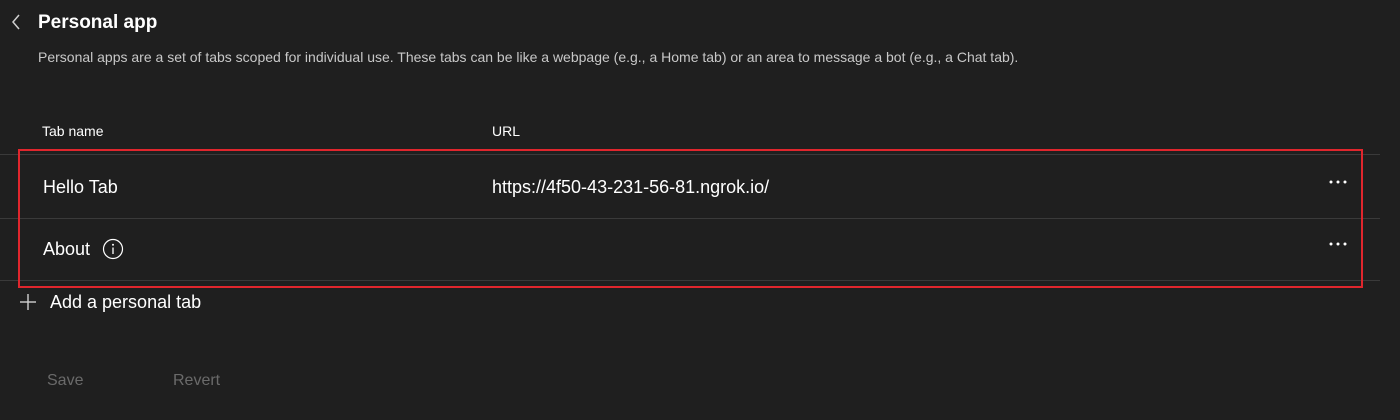 Image resolution: width=1400 pixels, height=420 pixels. Describe the element at coordinates (196, 381) in the screenshot. I see `revert-button: Revert` at that location.